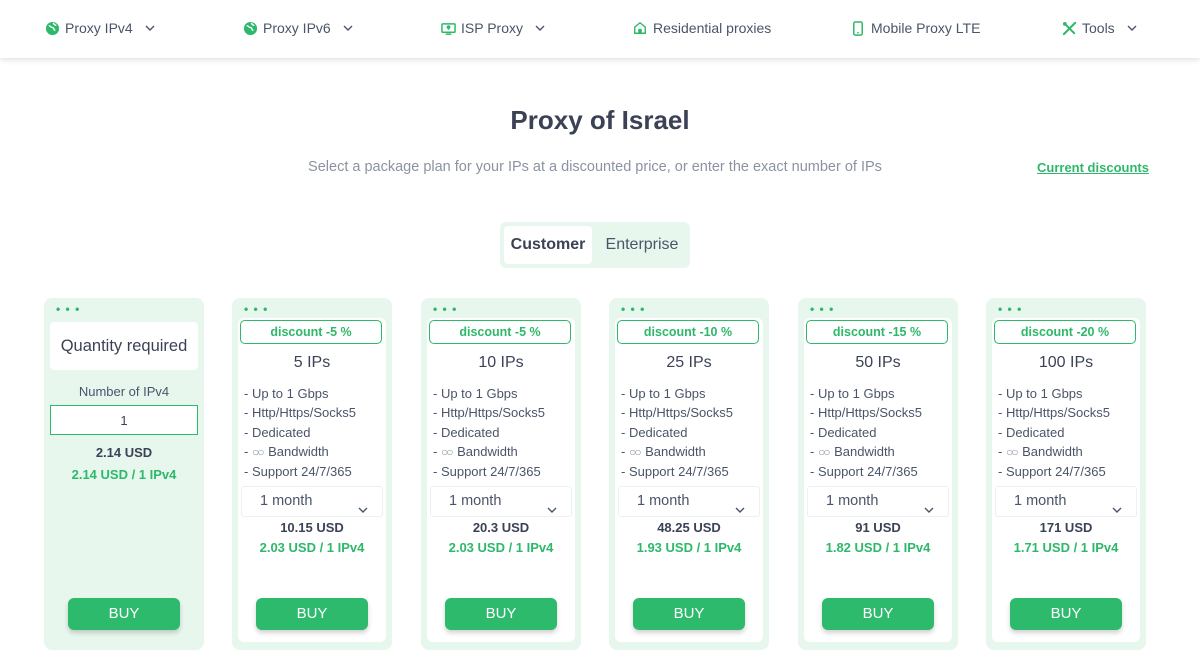 This screenshot has width=1200, height=655. I want to click on nav-tools: Tools, so click(1099, 28).